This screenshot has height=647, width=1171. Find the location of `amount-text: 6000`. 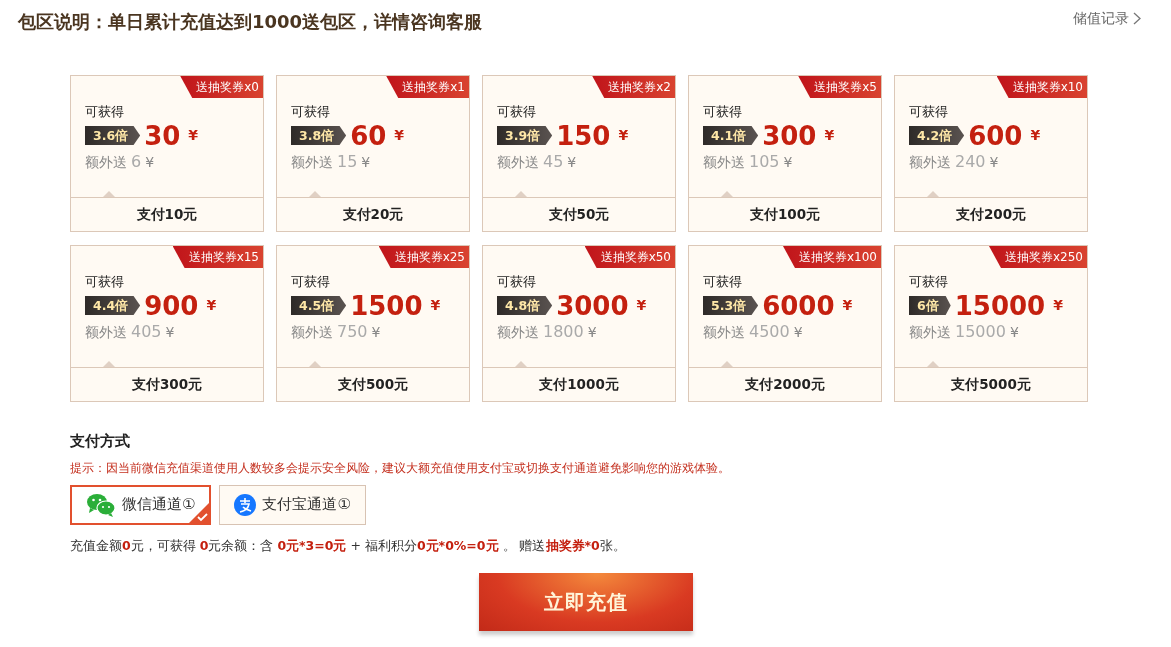

amount-text: 6000 is located at coordinates (798, 305).